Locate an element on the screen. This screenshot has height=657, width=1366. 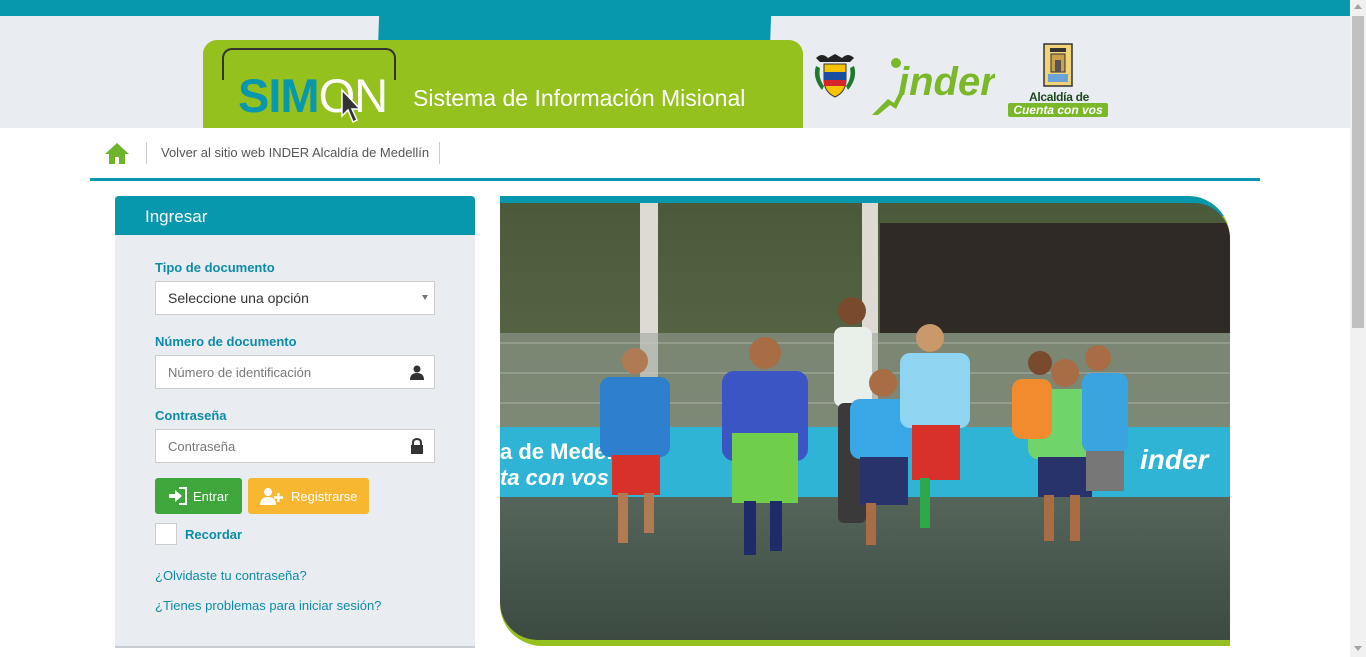
doc-type-select: Seleccione una opción is located at coordinates (295, 298).